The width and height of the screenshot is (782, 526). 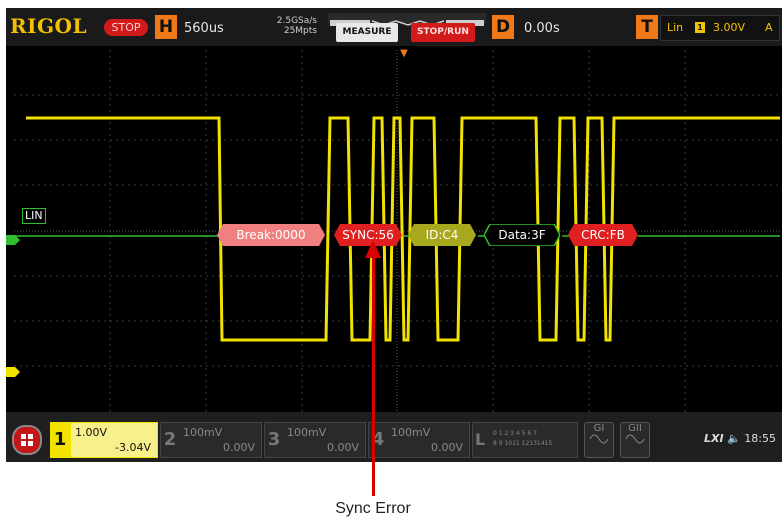 What do you see at coordinates (700, 27) in the screenshot?
I see `trigger-source: 1` at bounding box center [700, 27].